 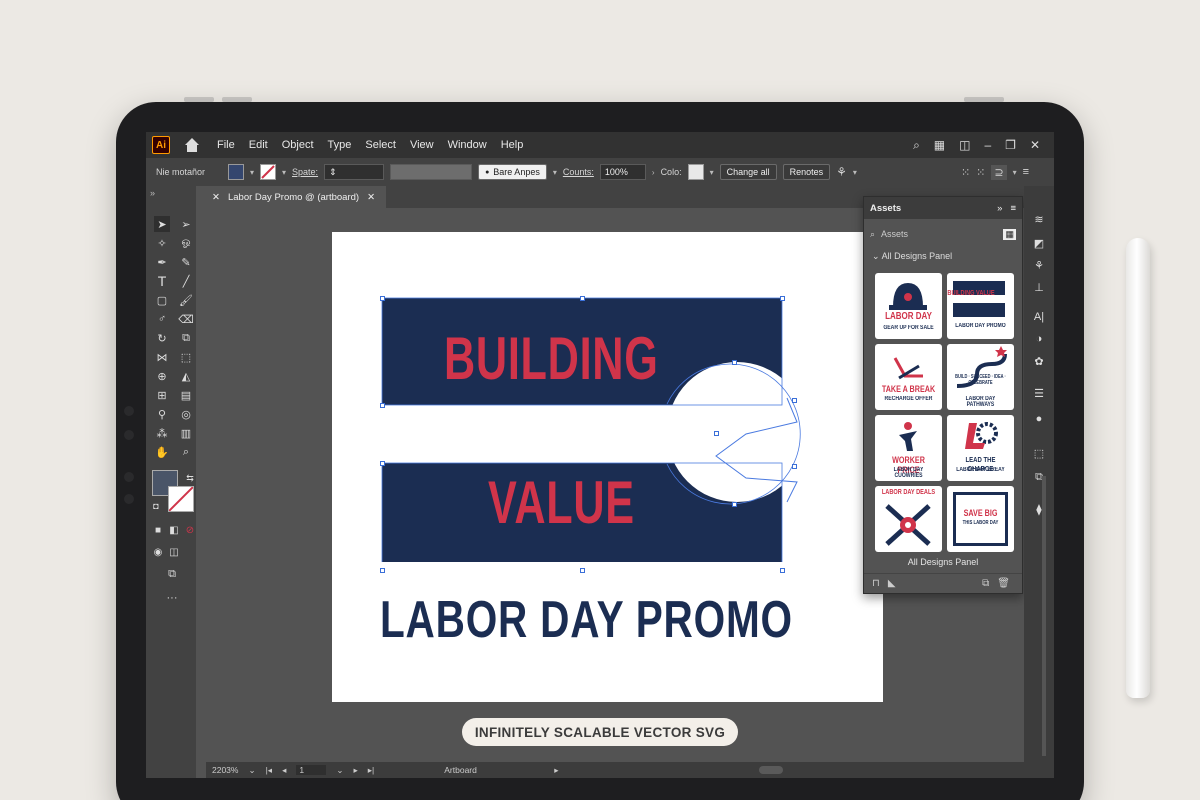 I want to click on chevron-right-icon: ›, so click(x=653, y=172).